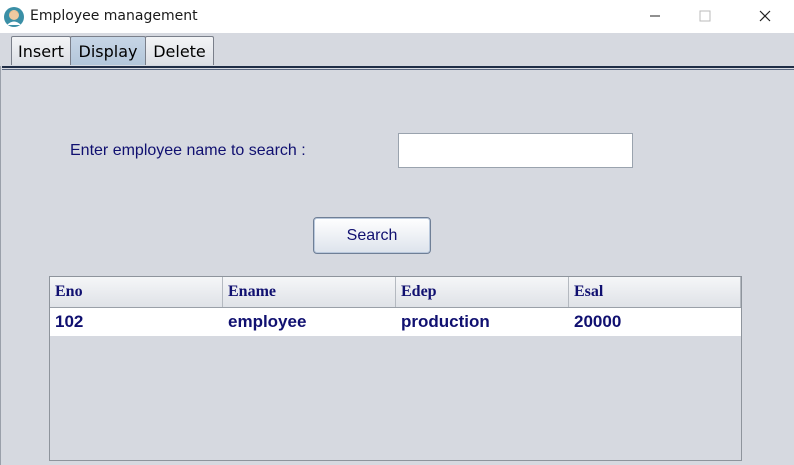 The height and width of the screenshot is (465, 794). I want to click on column-header-ename: Ename, so click(309, 292).